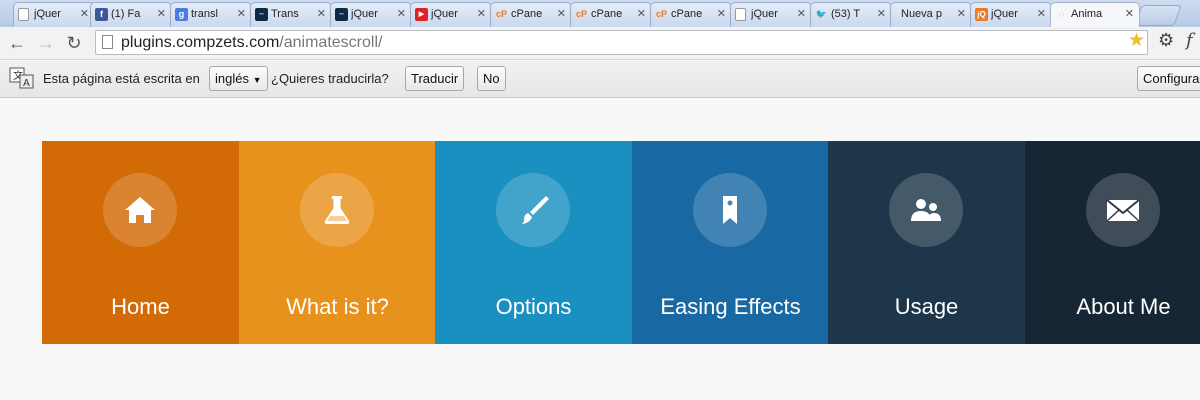 Image resolution: width=1200 pixels, height=400 pixels. Describe the element at coordinates (491, 78) in the screenshot. I see `no-button: No` at that location.